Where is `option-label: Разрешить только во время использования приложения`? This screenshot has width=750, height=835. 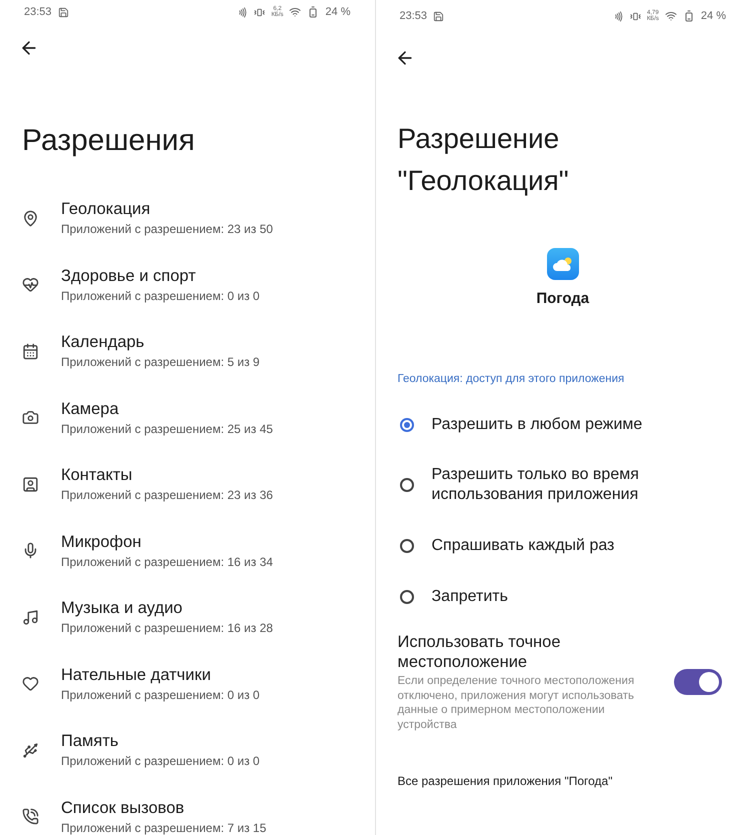 option-label: Разрешить только во время использования приложения is located at coordinates (580, 485).